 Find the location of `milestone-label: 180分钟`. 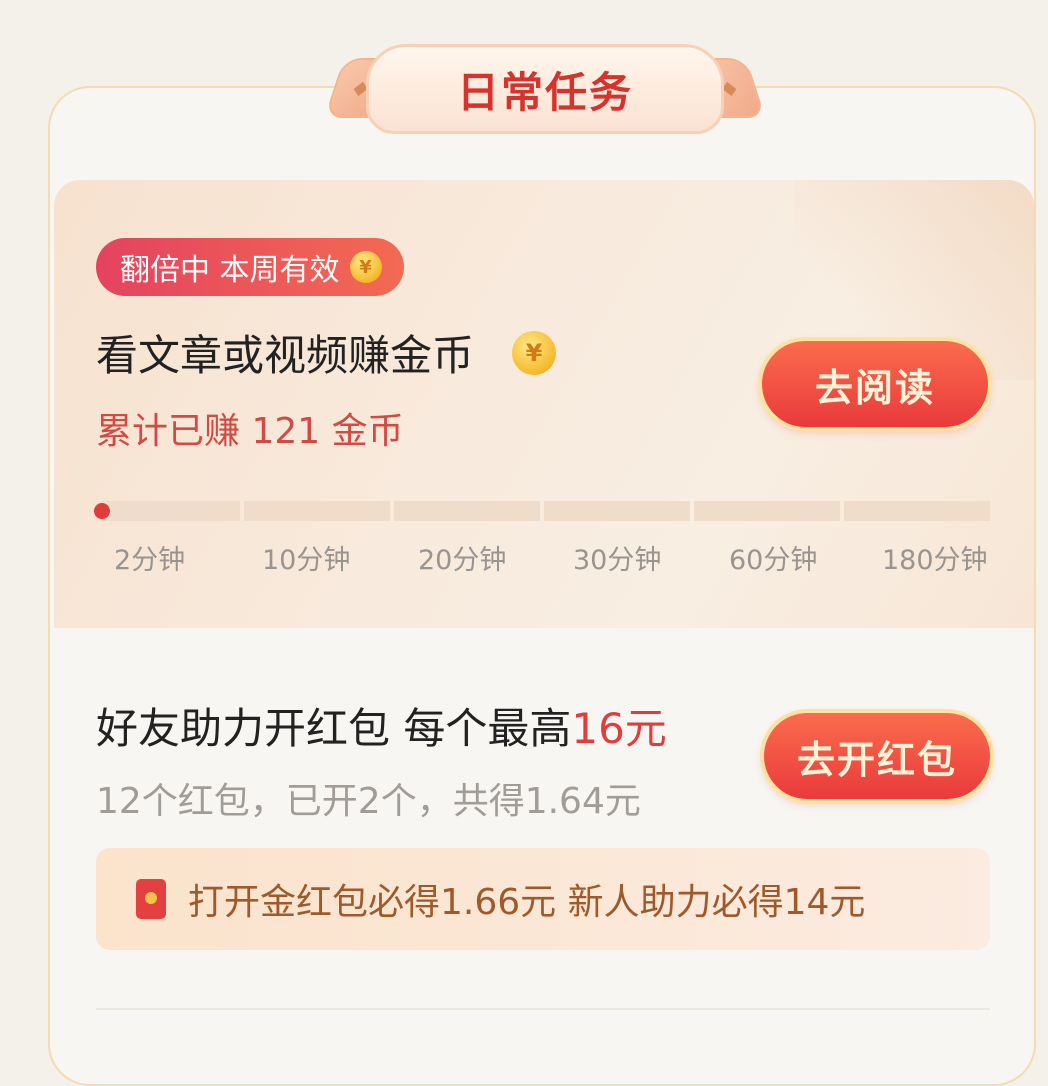

milestone-label: 180分钟 is located at coordinates (935, 560).